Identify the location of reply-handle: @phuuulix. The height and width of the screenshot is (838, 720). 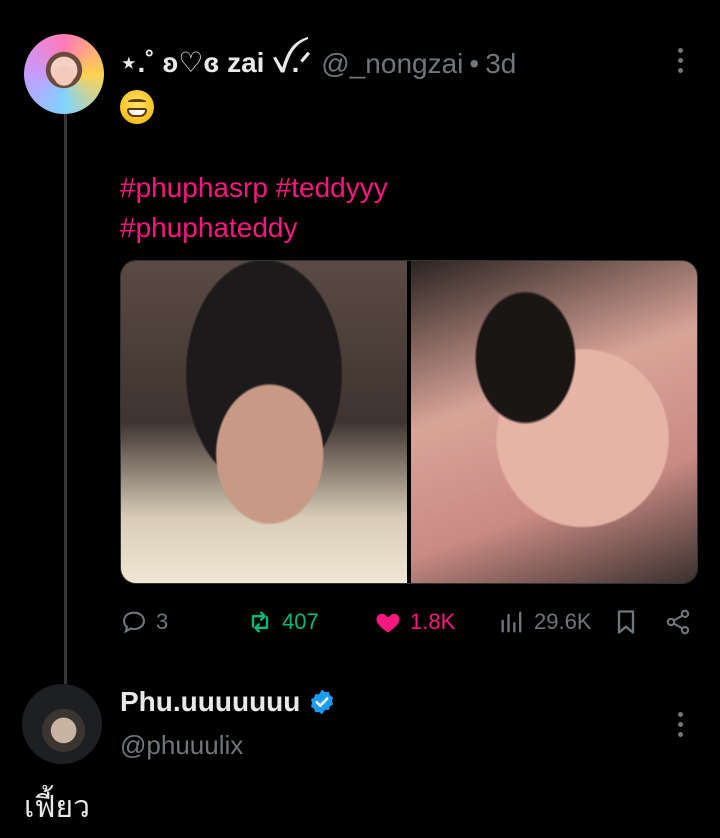
(181, 745).